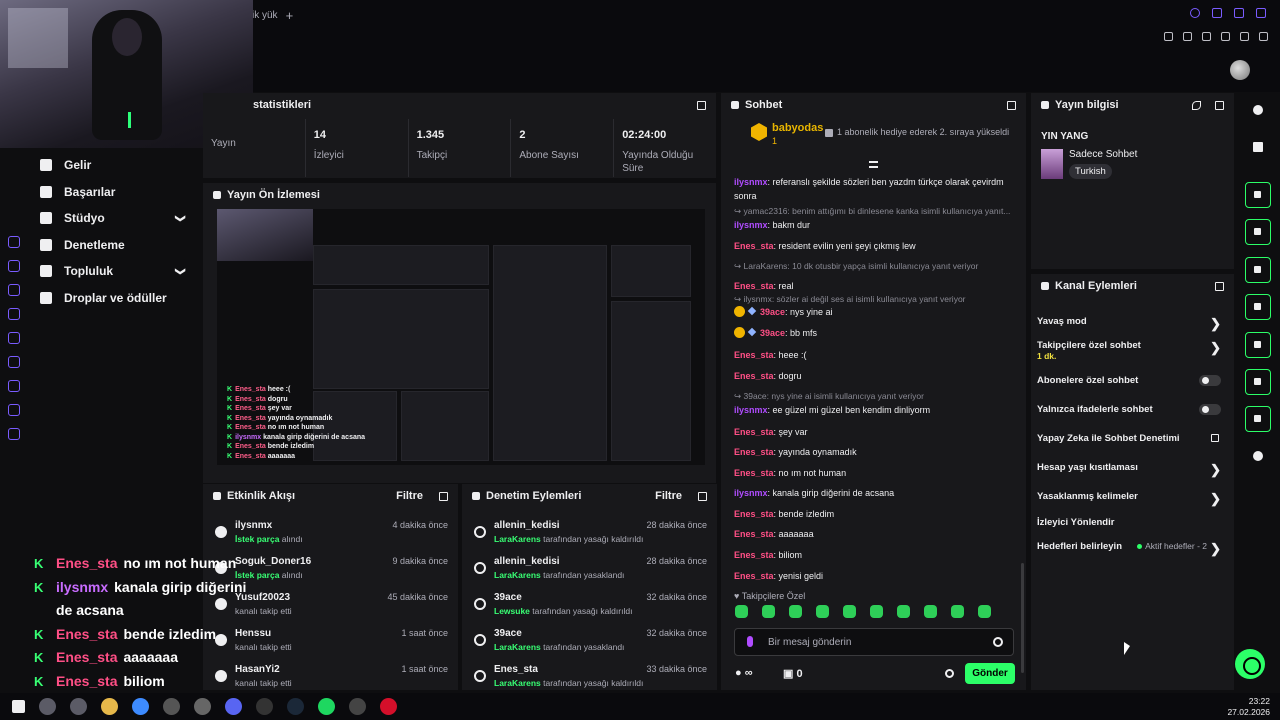 Image resolution: width=1280 pixels, height=720 pixels. I want to click on settings-icon, so click(14, 362).